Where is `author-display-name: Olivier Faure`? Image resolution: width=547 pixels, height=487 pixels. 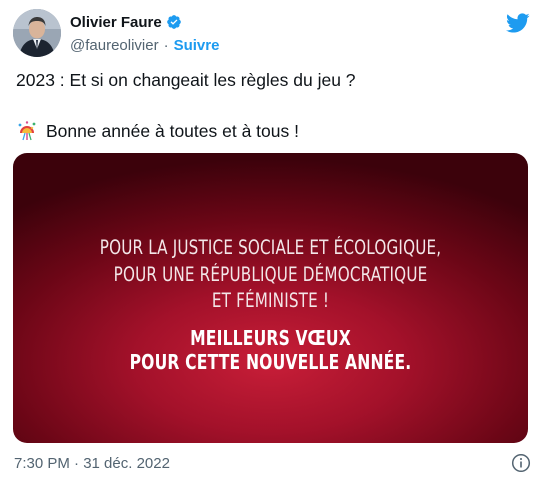 author-display-name: Olivier Faure is located at coordinates (116, 22).